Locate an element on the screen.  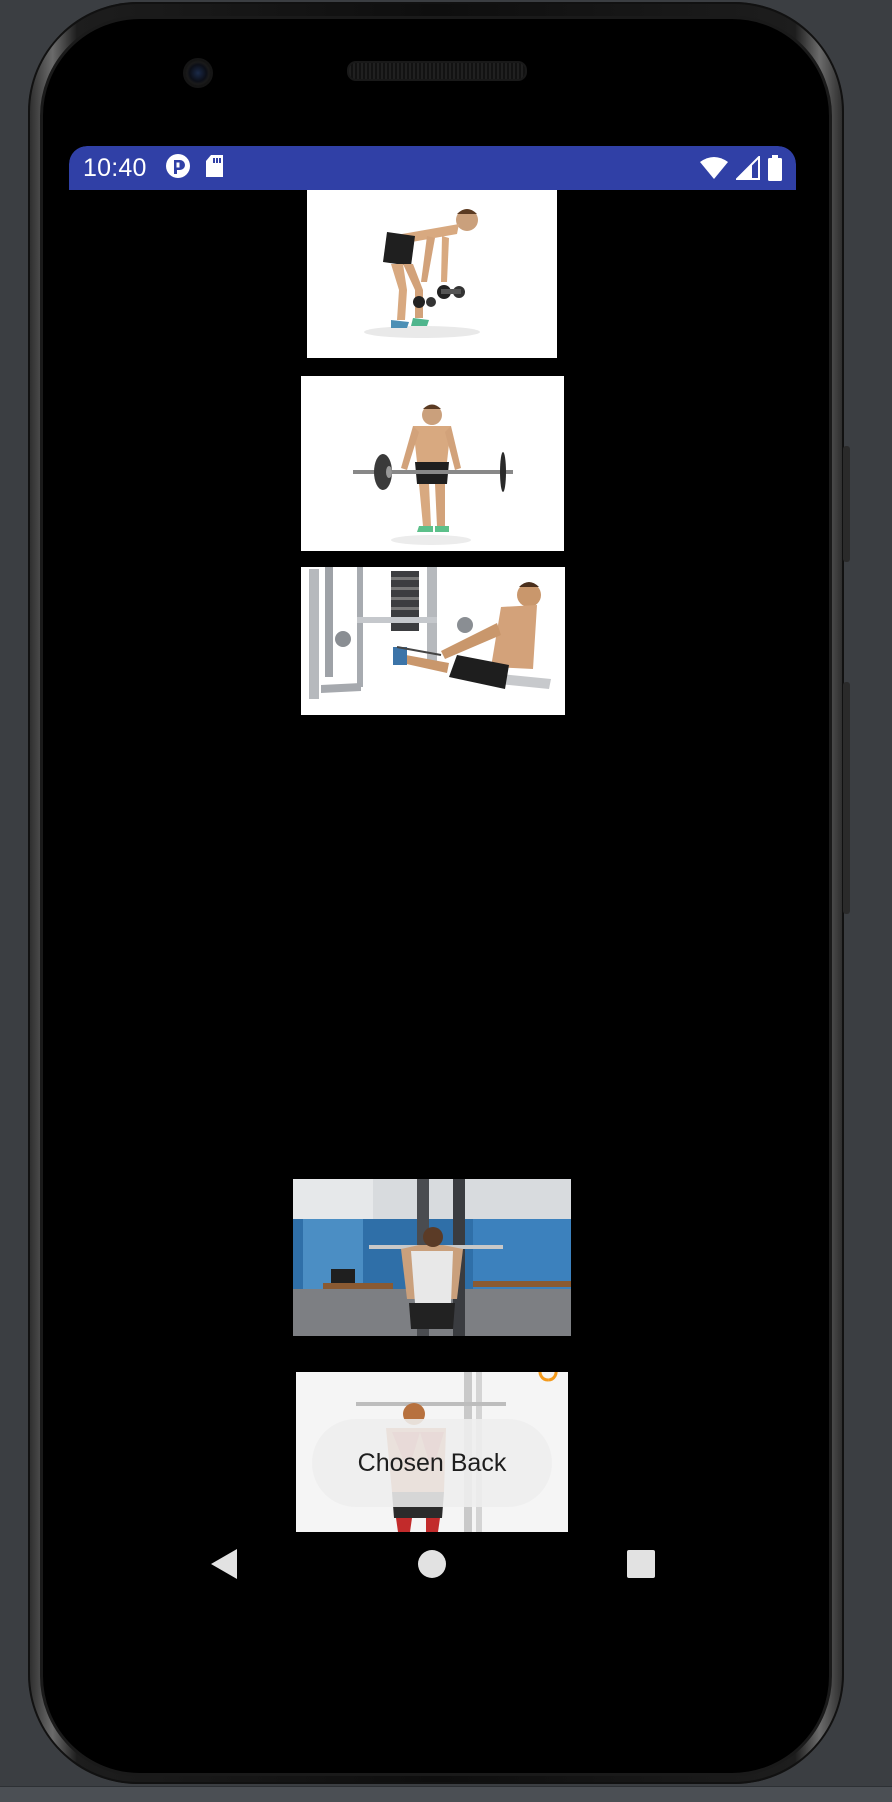
back-icon is located at coordinates (224, 1564).